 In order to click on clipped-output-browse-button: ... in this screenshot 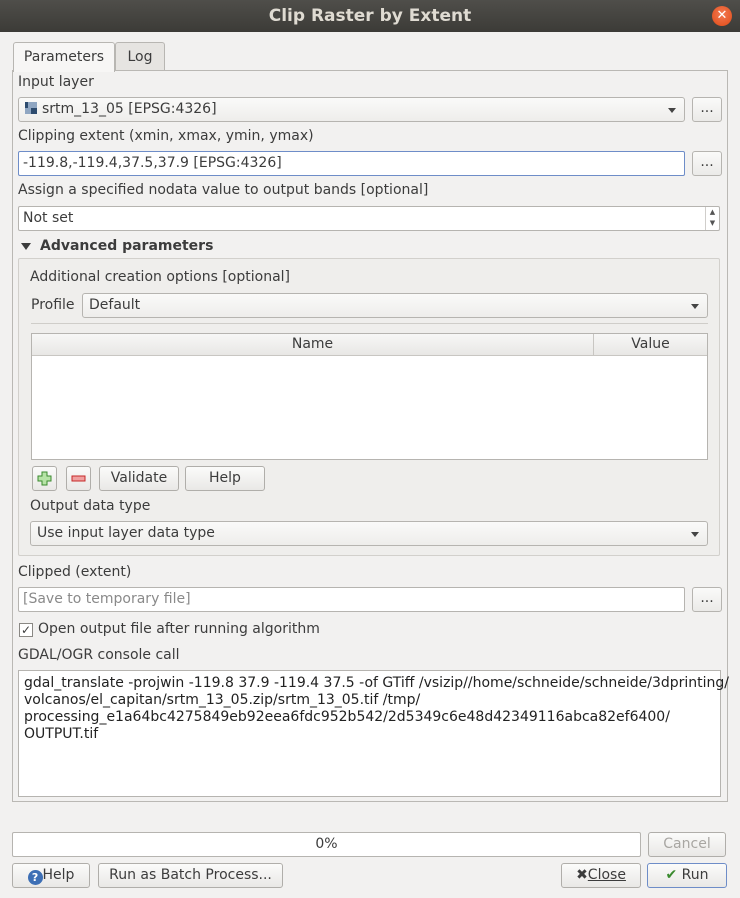, I will do `click(707, 599)`.